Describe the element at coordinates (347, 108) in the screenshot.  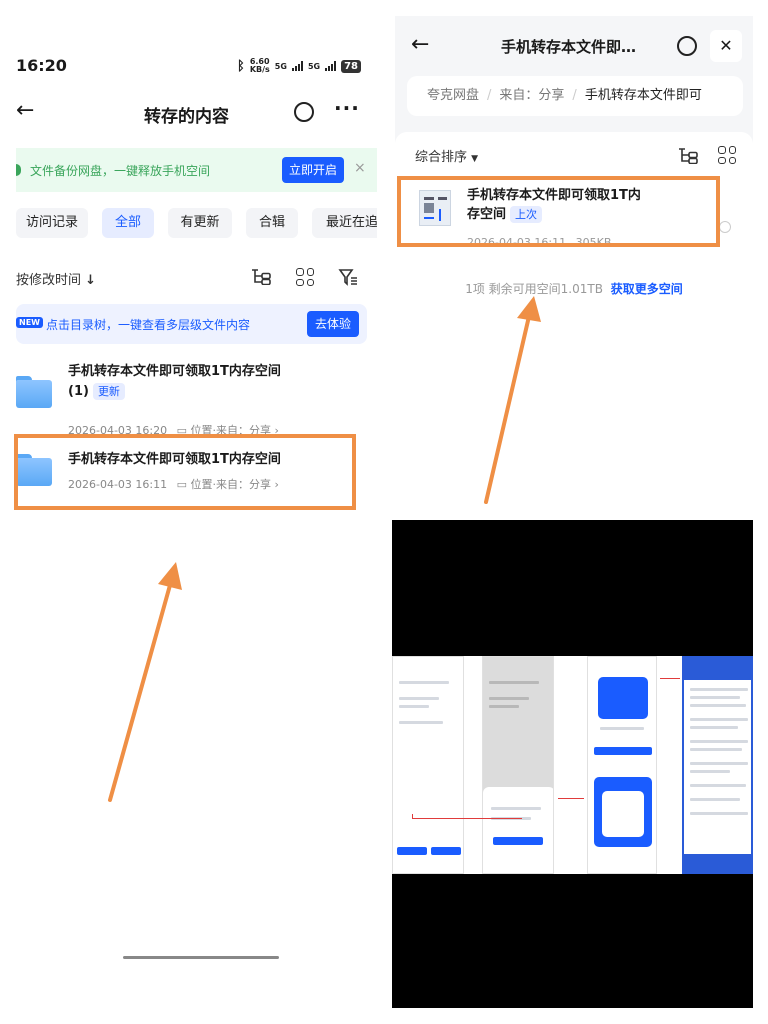
I see `more-icon: ···` at that location.